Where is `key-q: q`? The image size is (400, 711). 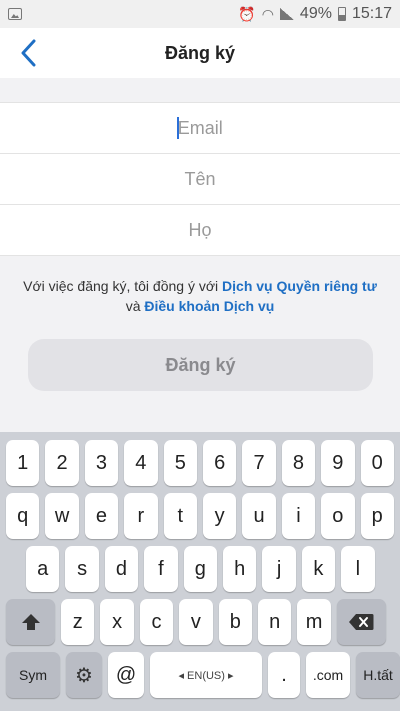
key-q: q is located at coordinates (23, 516).